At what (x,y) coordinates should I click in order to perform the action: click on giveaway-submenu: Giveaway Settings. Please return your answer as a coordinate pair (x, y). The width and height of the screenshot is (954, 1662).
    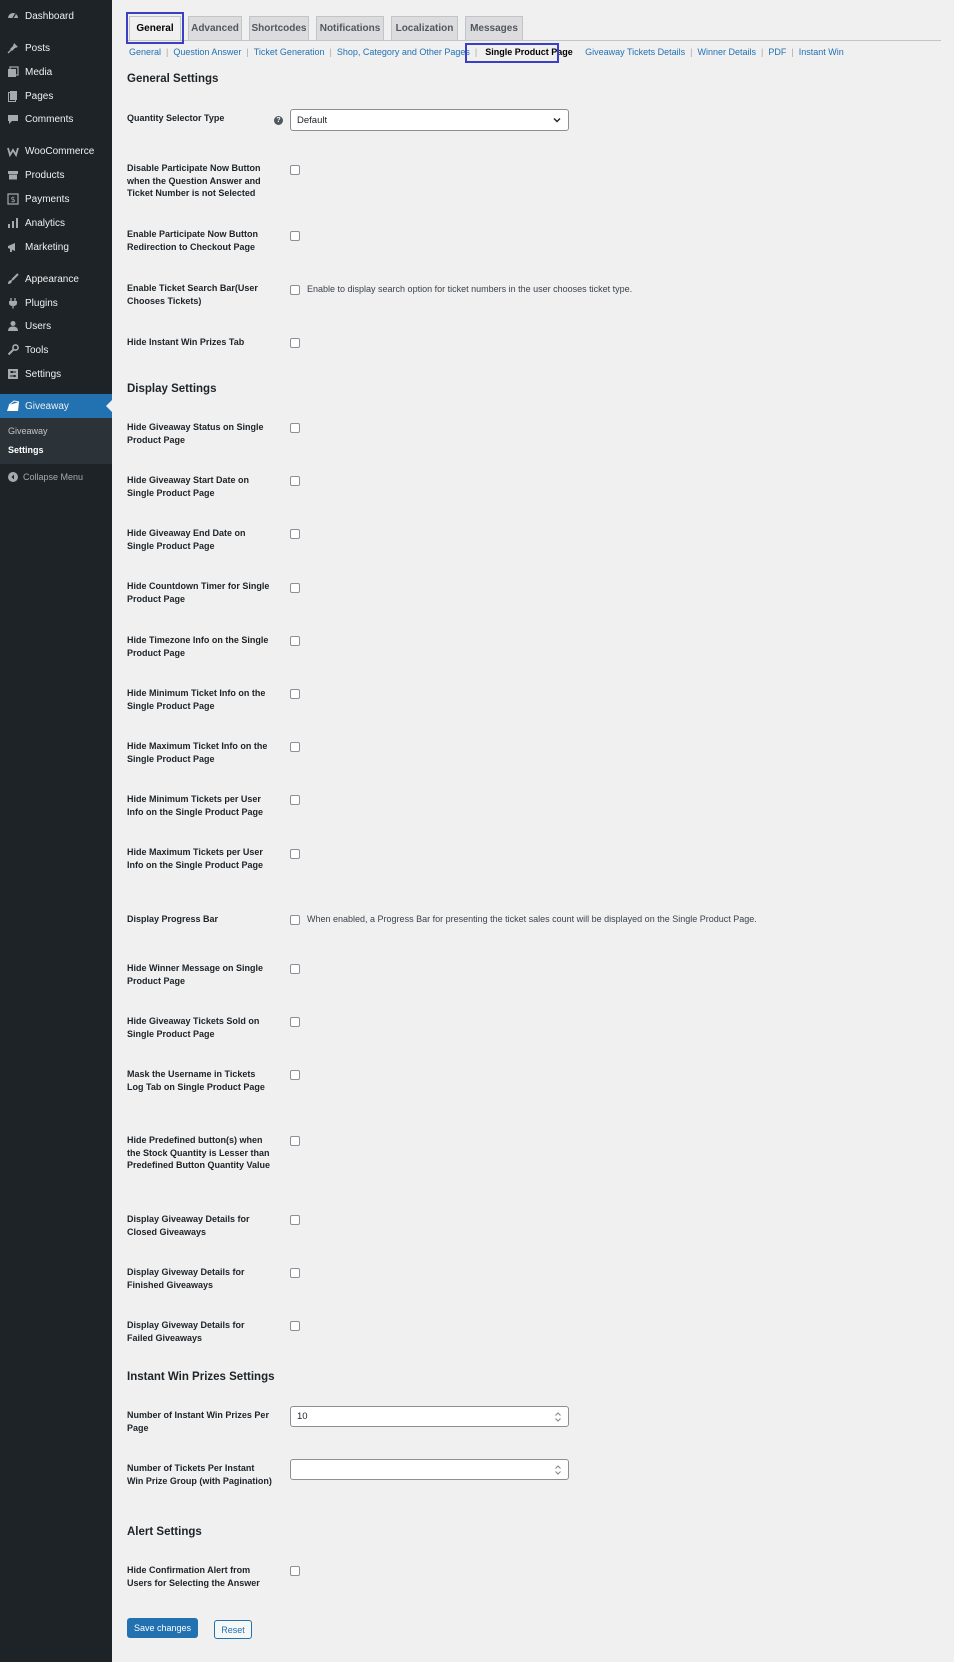
    Looking at the image, I should click on (56, 441).